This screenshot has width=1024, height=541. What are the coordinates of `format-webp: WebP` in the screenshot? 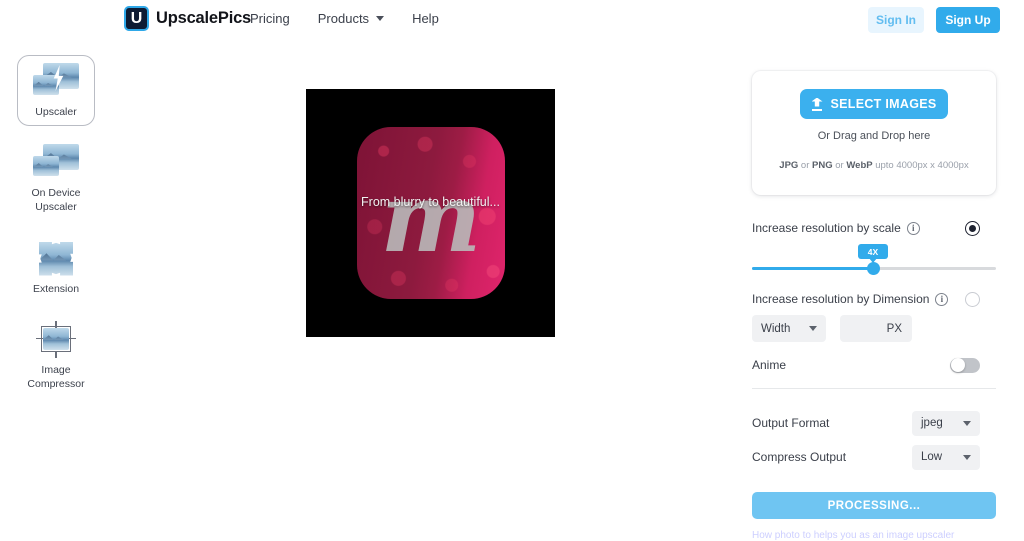 It's located at (859, 165).